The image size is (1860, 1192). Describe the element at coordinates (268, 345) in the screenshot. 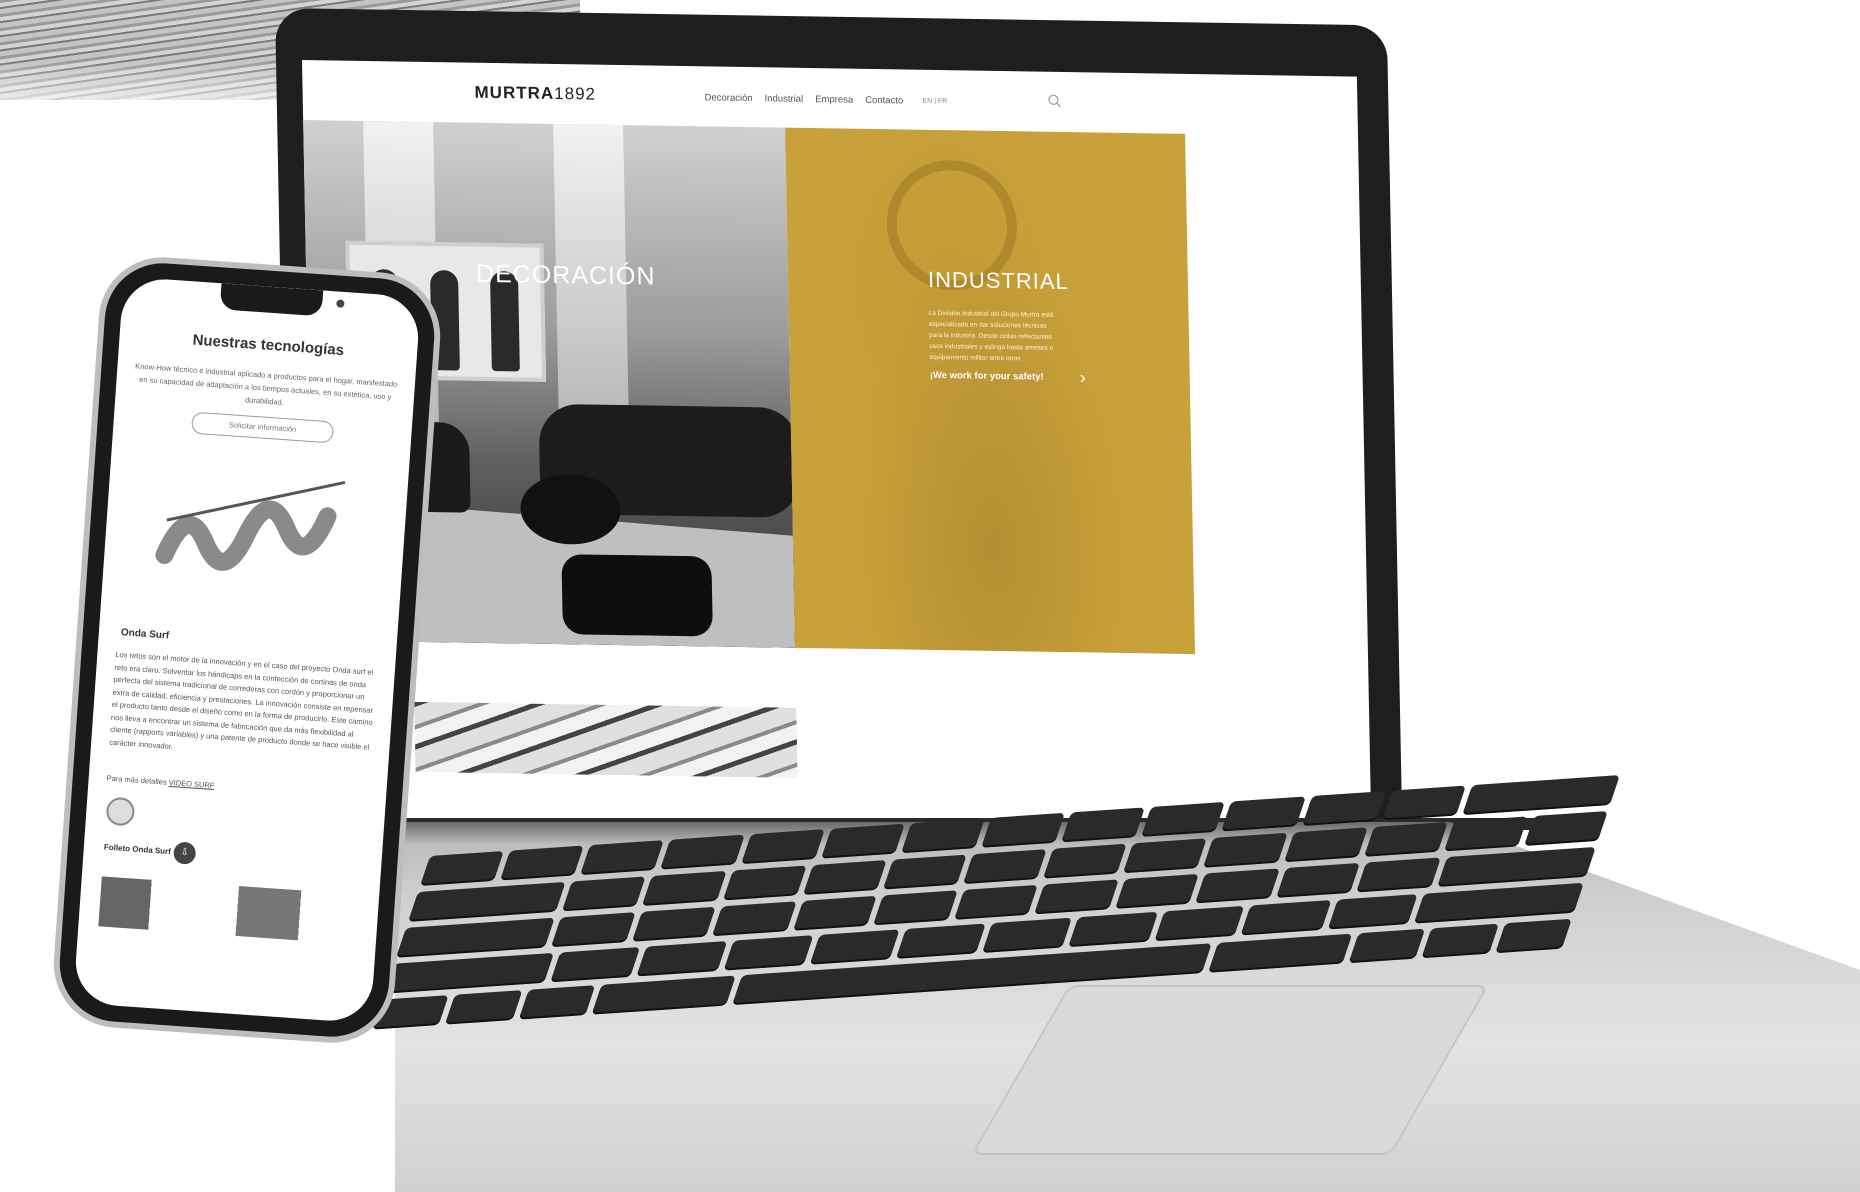

I see `phone-page-title: Nuestras tecnologías` at that location.